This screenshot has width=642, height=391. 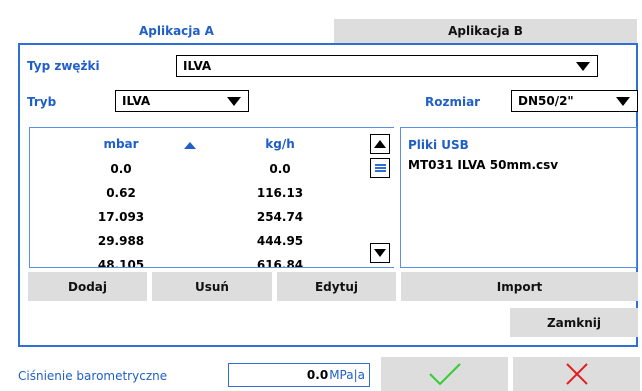 What do you see at coordinates (453, 102) in the screenshot?
I see `rozmiar-label: Rozmiar` at bounding box center [453, 102].